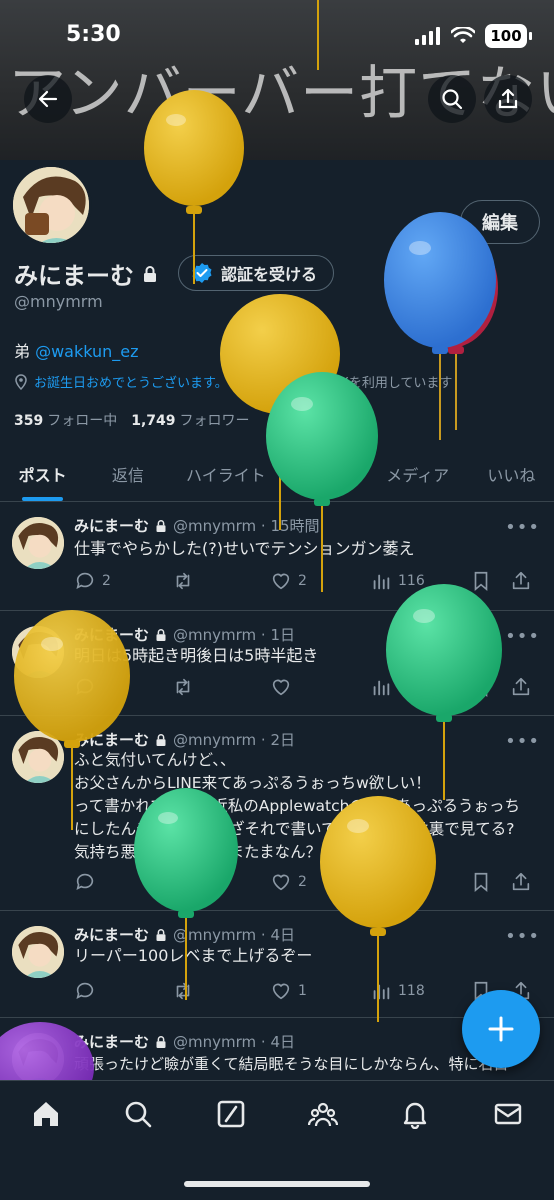  What do you see at coordinates (463, 35) in the screenshot?
I see `wifi-icon` at bounding box center [463, 35].